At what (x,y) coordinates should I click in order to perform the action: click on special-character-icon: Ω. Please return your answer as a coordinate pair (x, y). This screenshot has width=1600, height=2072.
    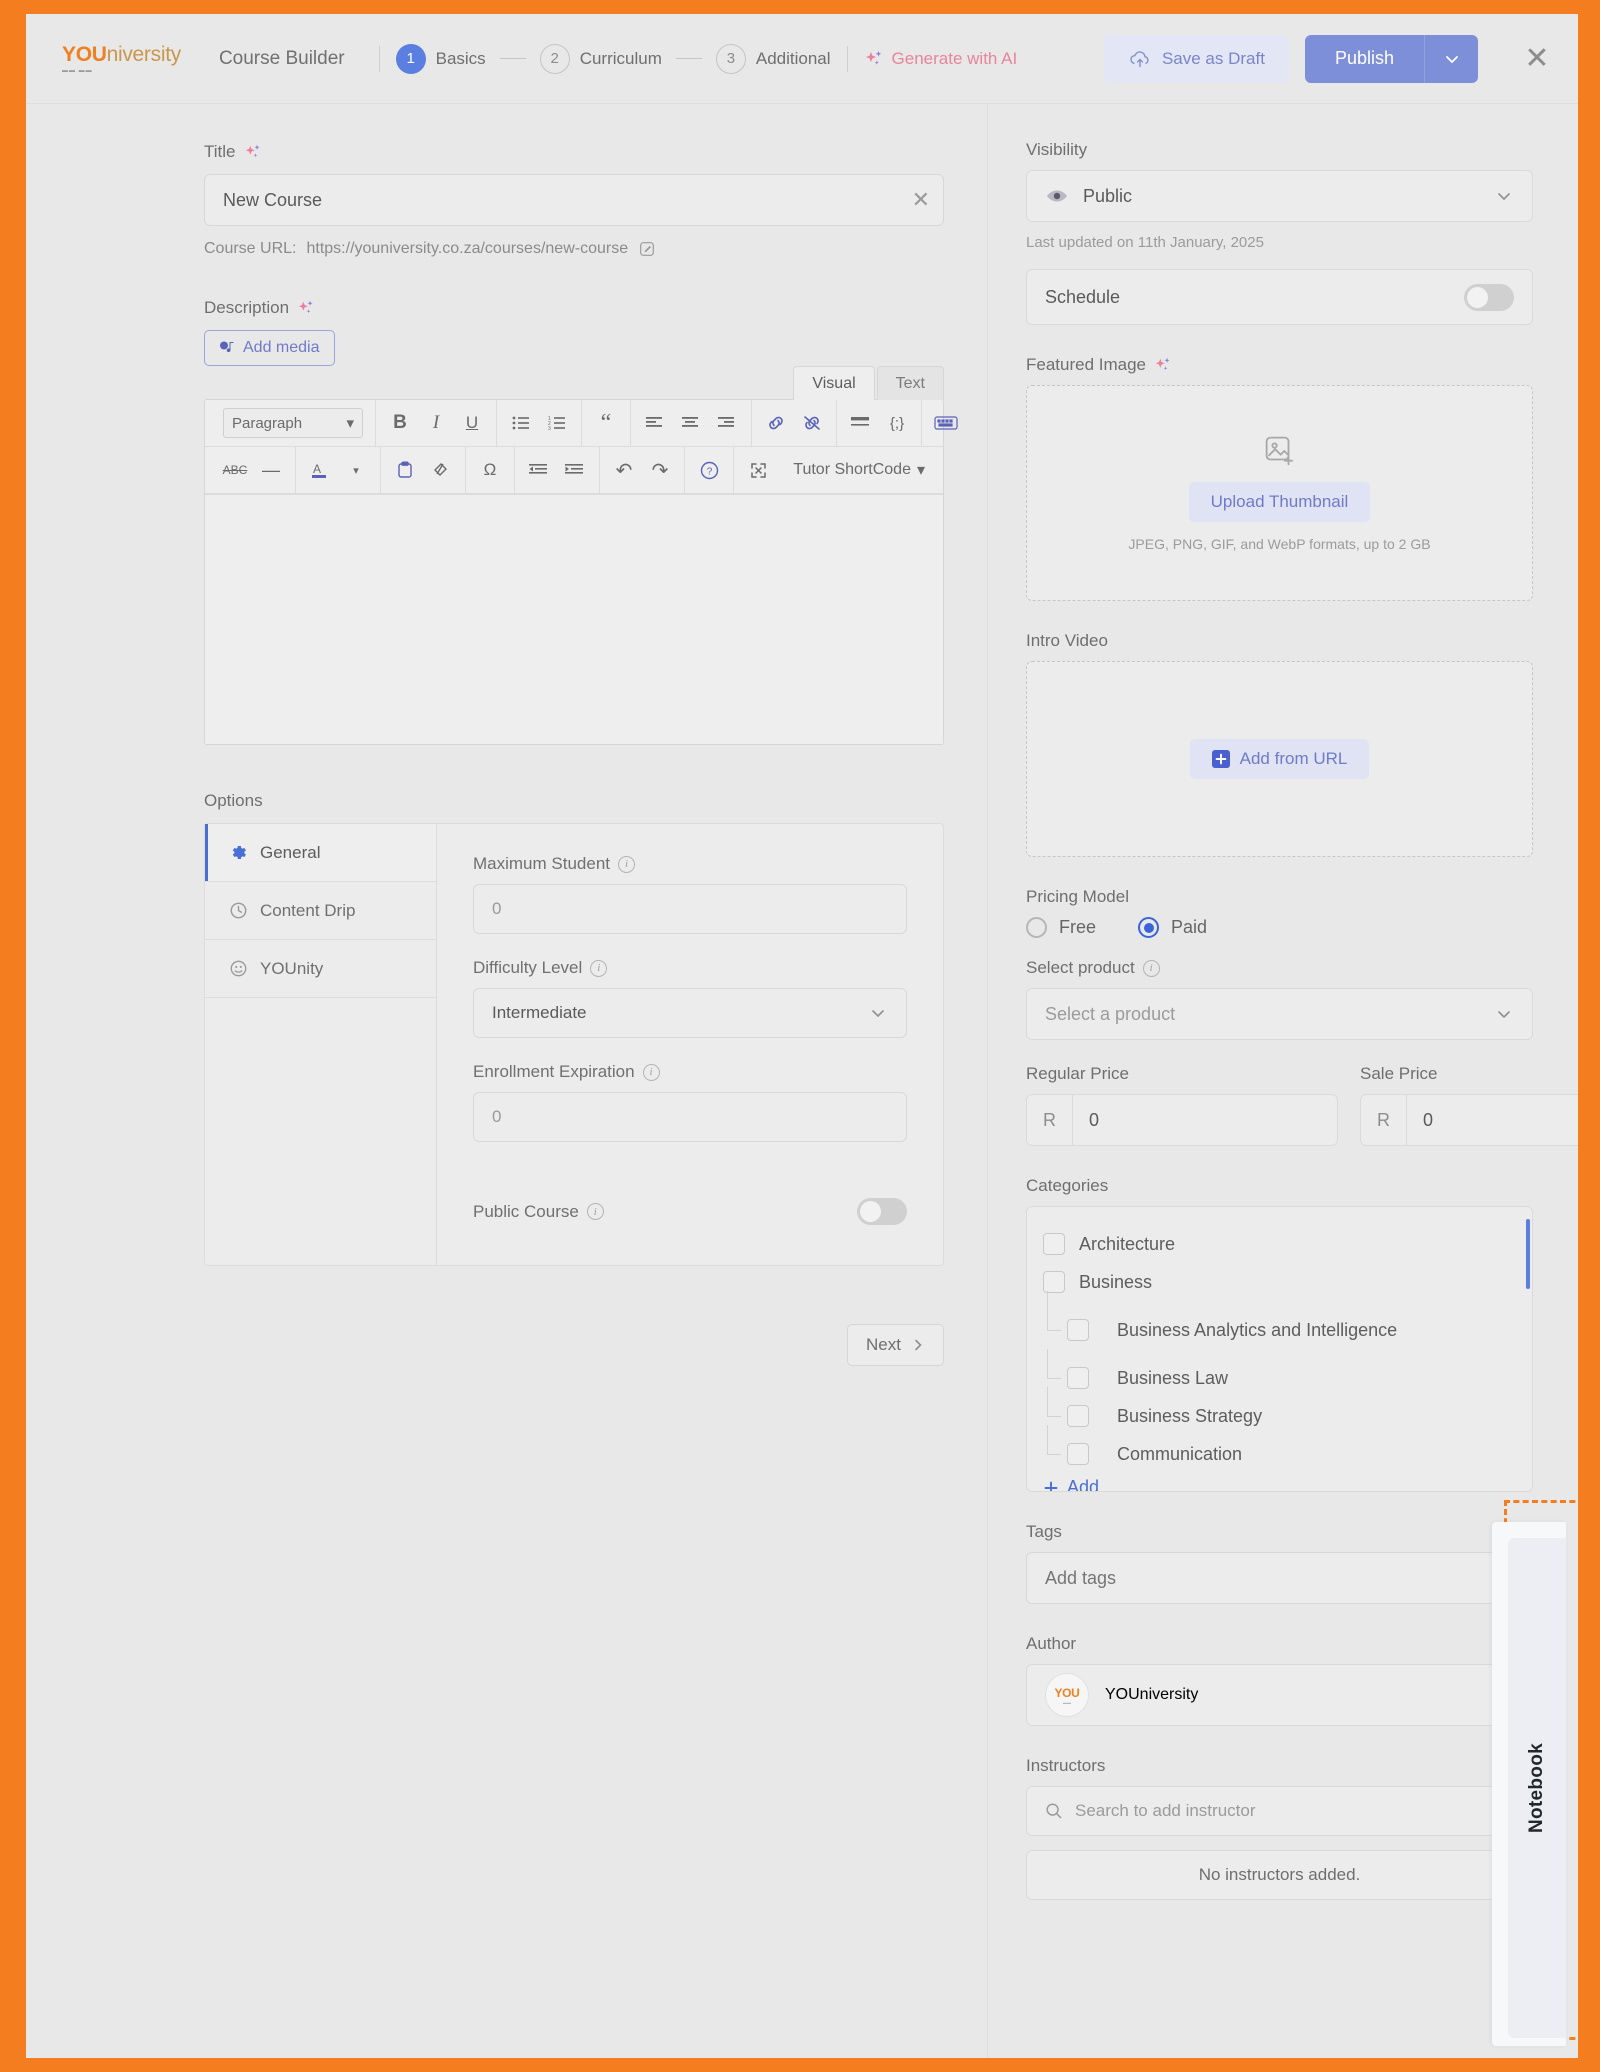
    Looking at the image, I should click on (490, 470).